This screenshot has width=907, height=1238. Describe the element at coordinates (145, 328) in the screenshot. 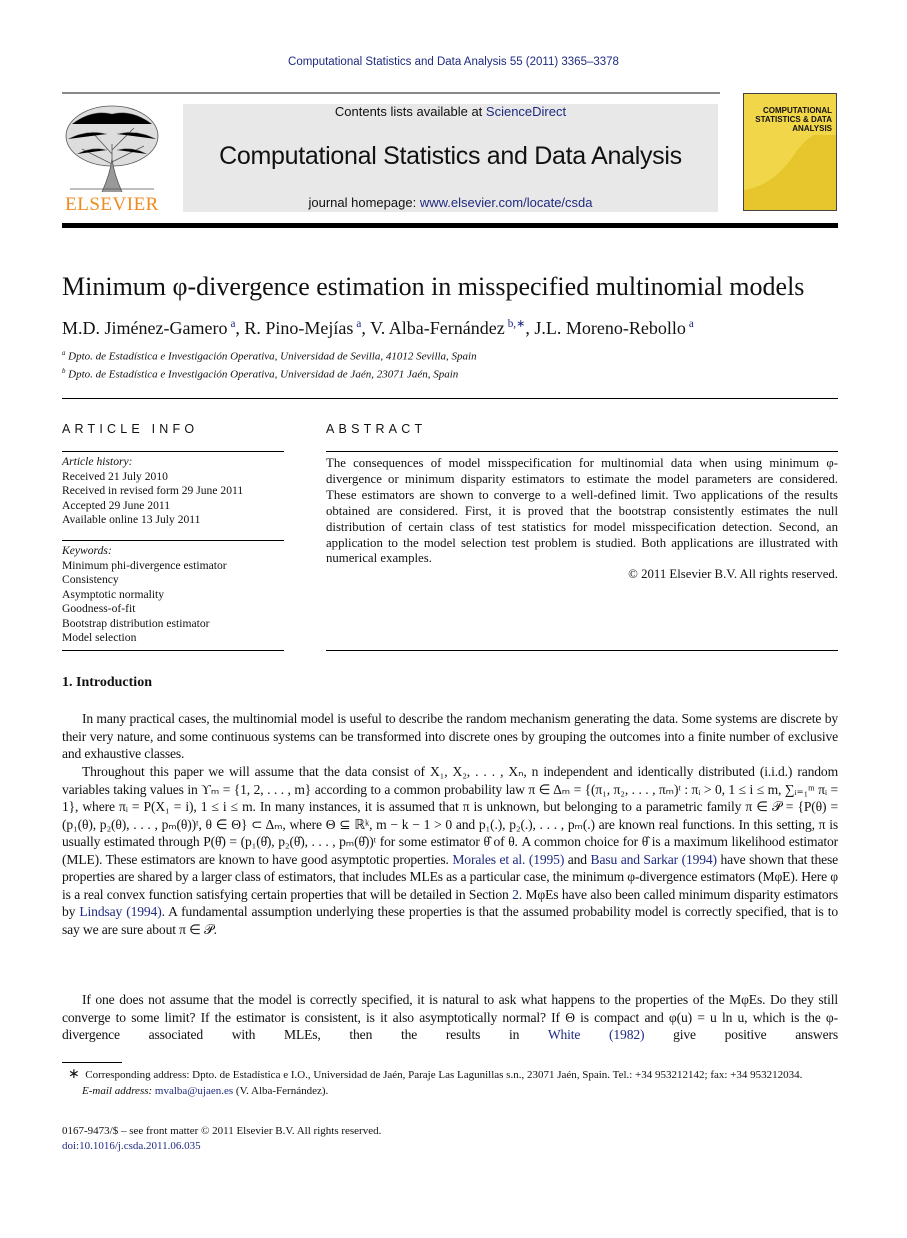

I see `author-name: M.D. Jiménez-Gamero` at that location.